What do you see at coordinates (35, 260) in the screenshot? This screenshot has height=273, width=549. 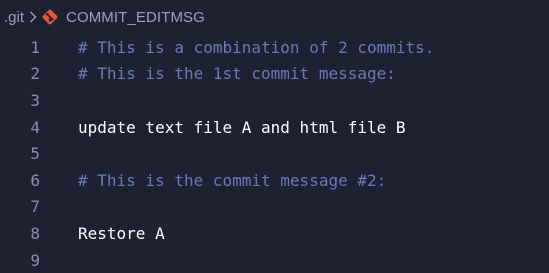 I see `line-number: 9` at bounding box center [35, 260].